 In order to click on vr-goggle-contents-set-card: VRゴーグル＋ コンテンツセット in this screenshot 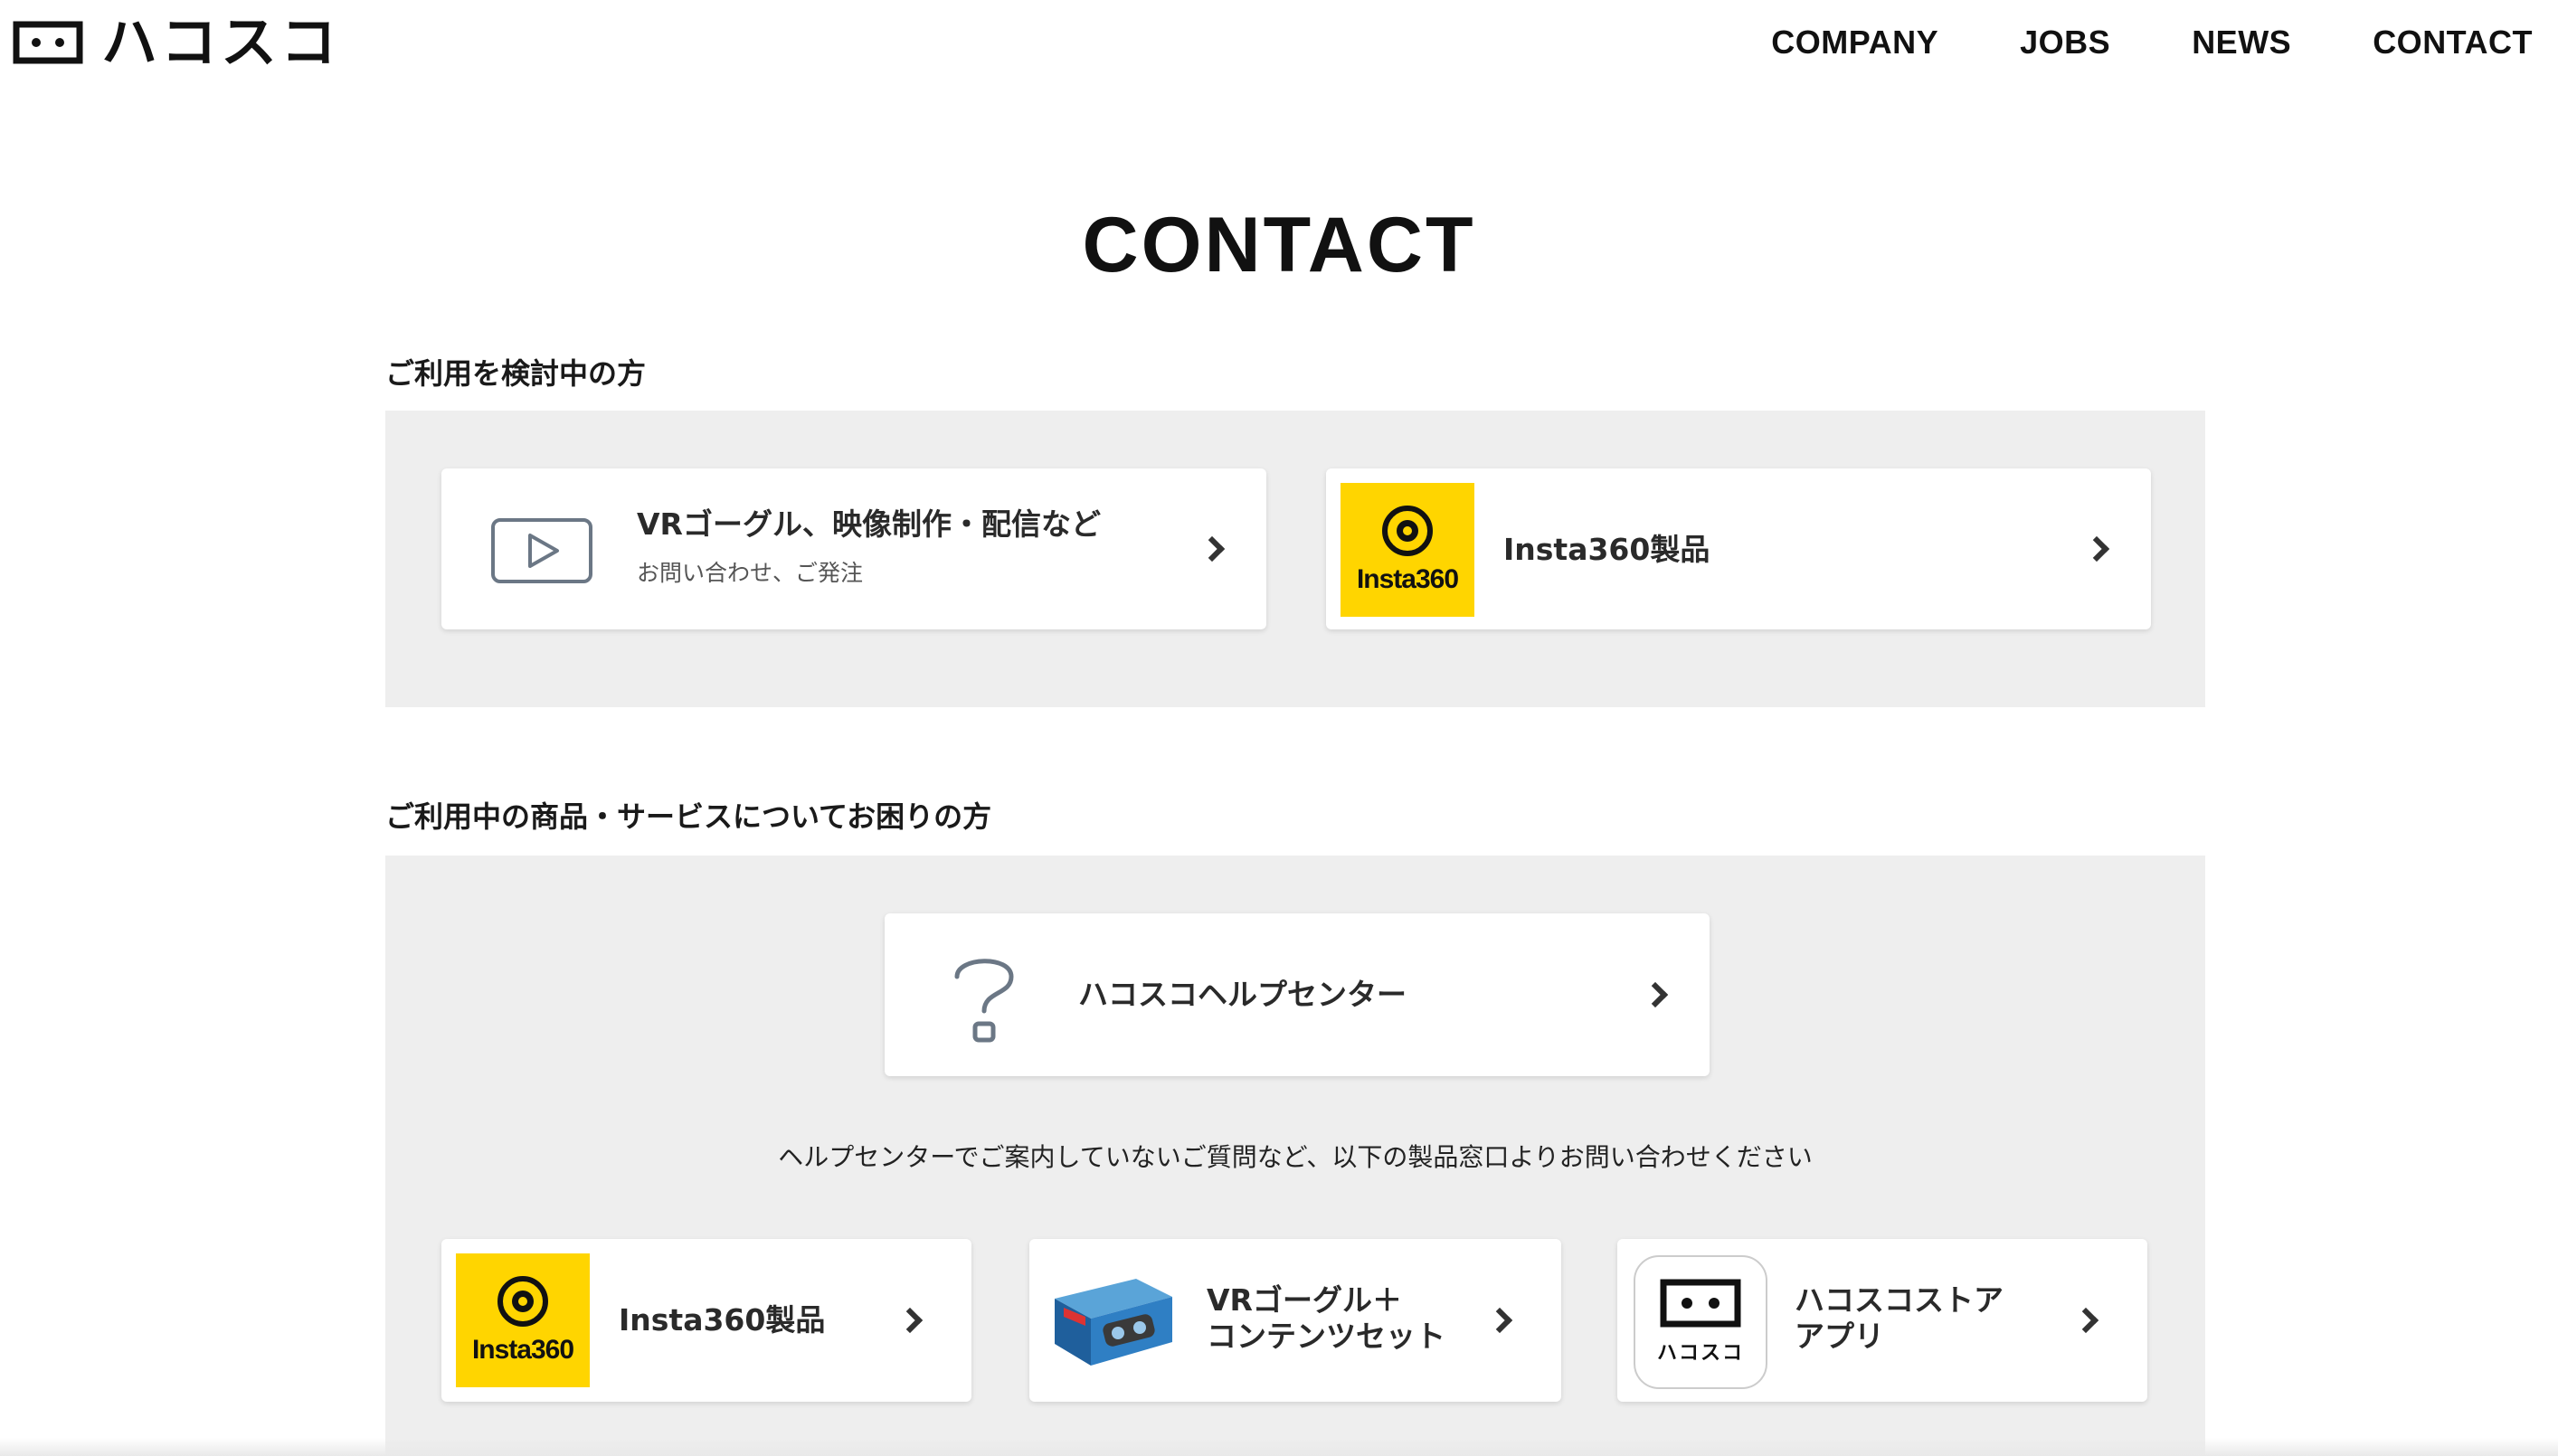, I will do `click(1295, 1320)`.